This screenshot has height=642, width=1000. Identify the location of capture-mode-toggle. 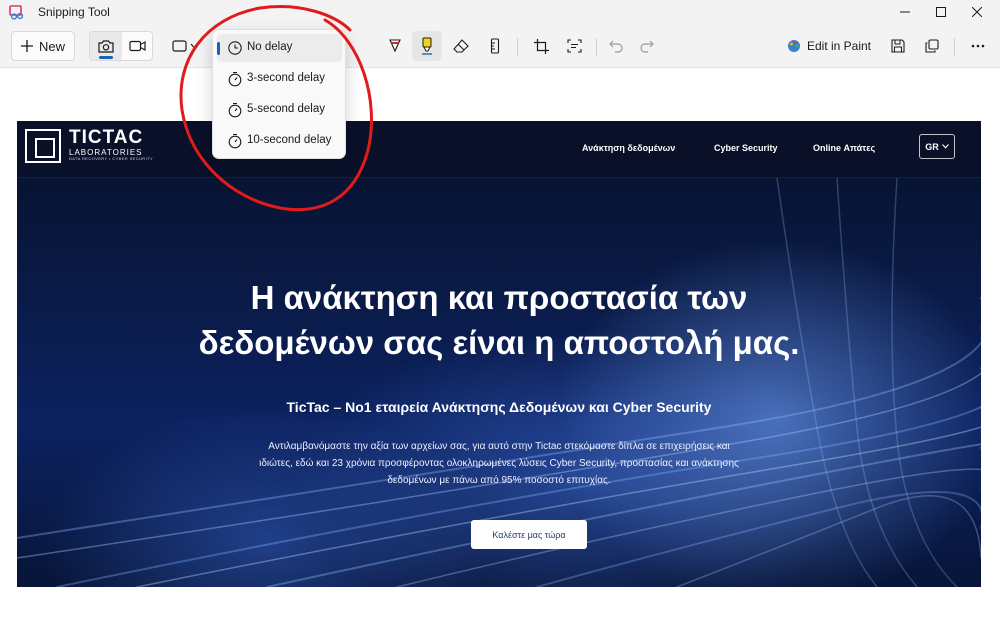
(121, 46).